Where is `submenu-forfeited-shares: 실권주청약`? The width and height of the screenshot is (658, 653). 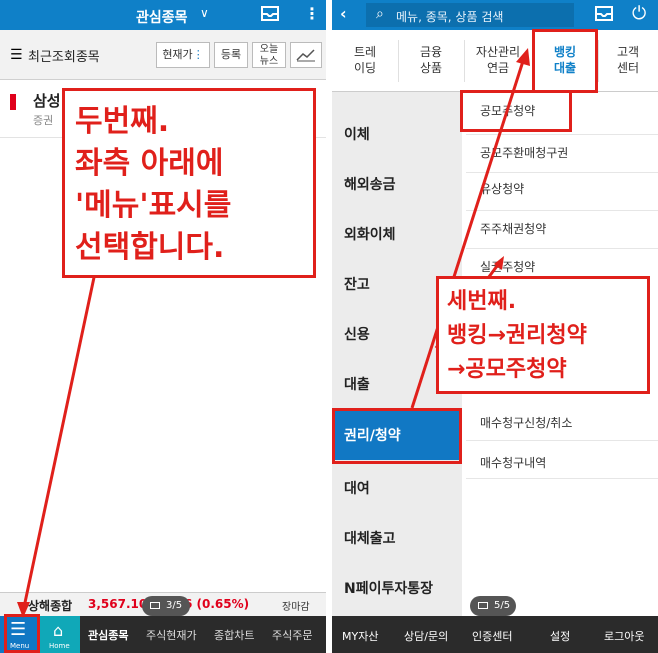 submenu-forfeited-shares: 실권주청약 is located at coordinates (507, 266).